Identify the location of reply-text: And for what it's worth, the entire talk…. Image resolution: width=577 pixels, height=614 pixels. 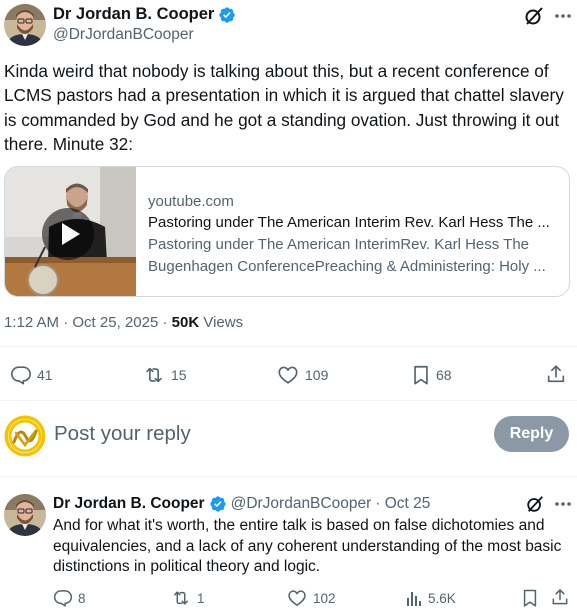
(307, 546).